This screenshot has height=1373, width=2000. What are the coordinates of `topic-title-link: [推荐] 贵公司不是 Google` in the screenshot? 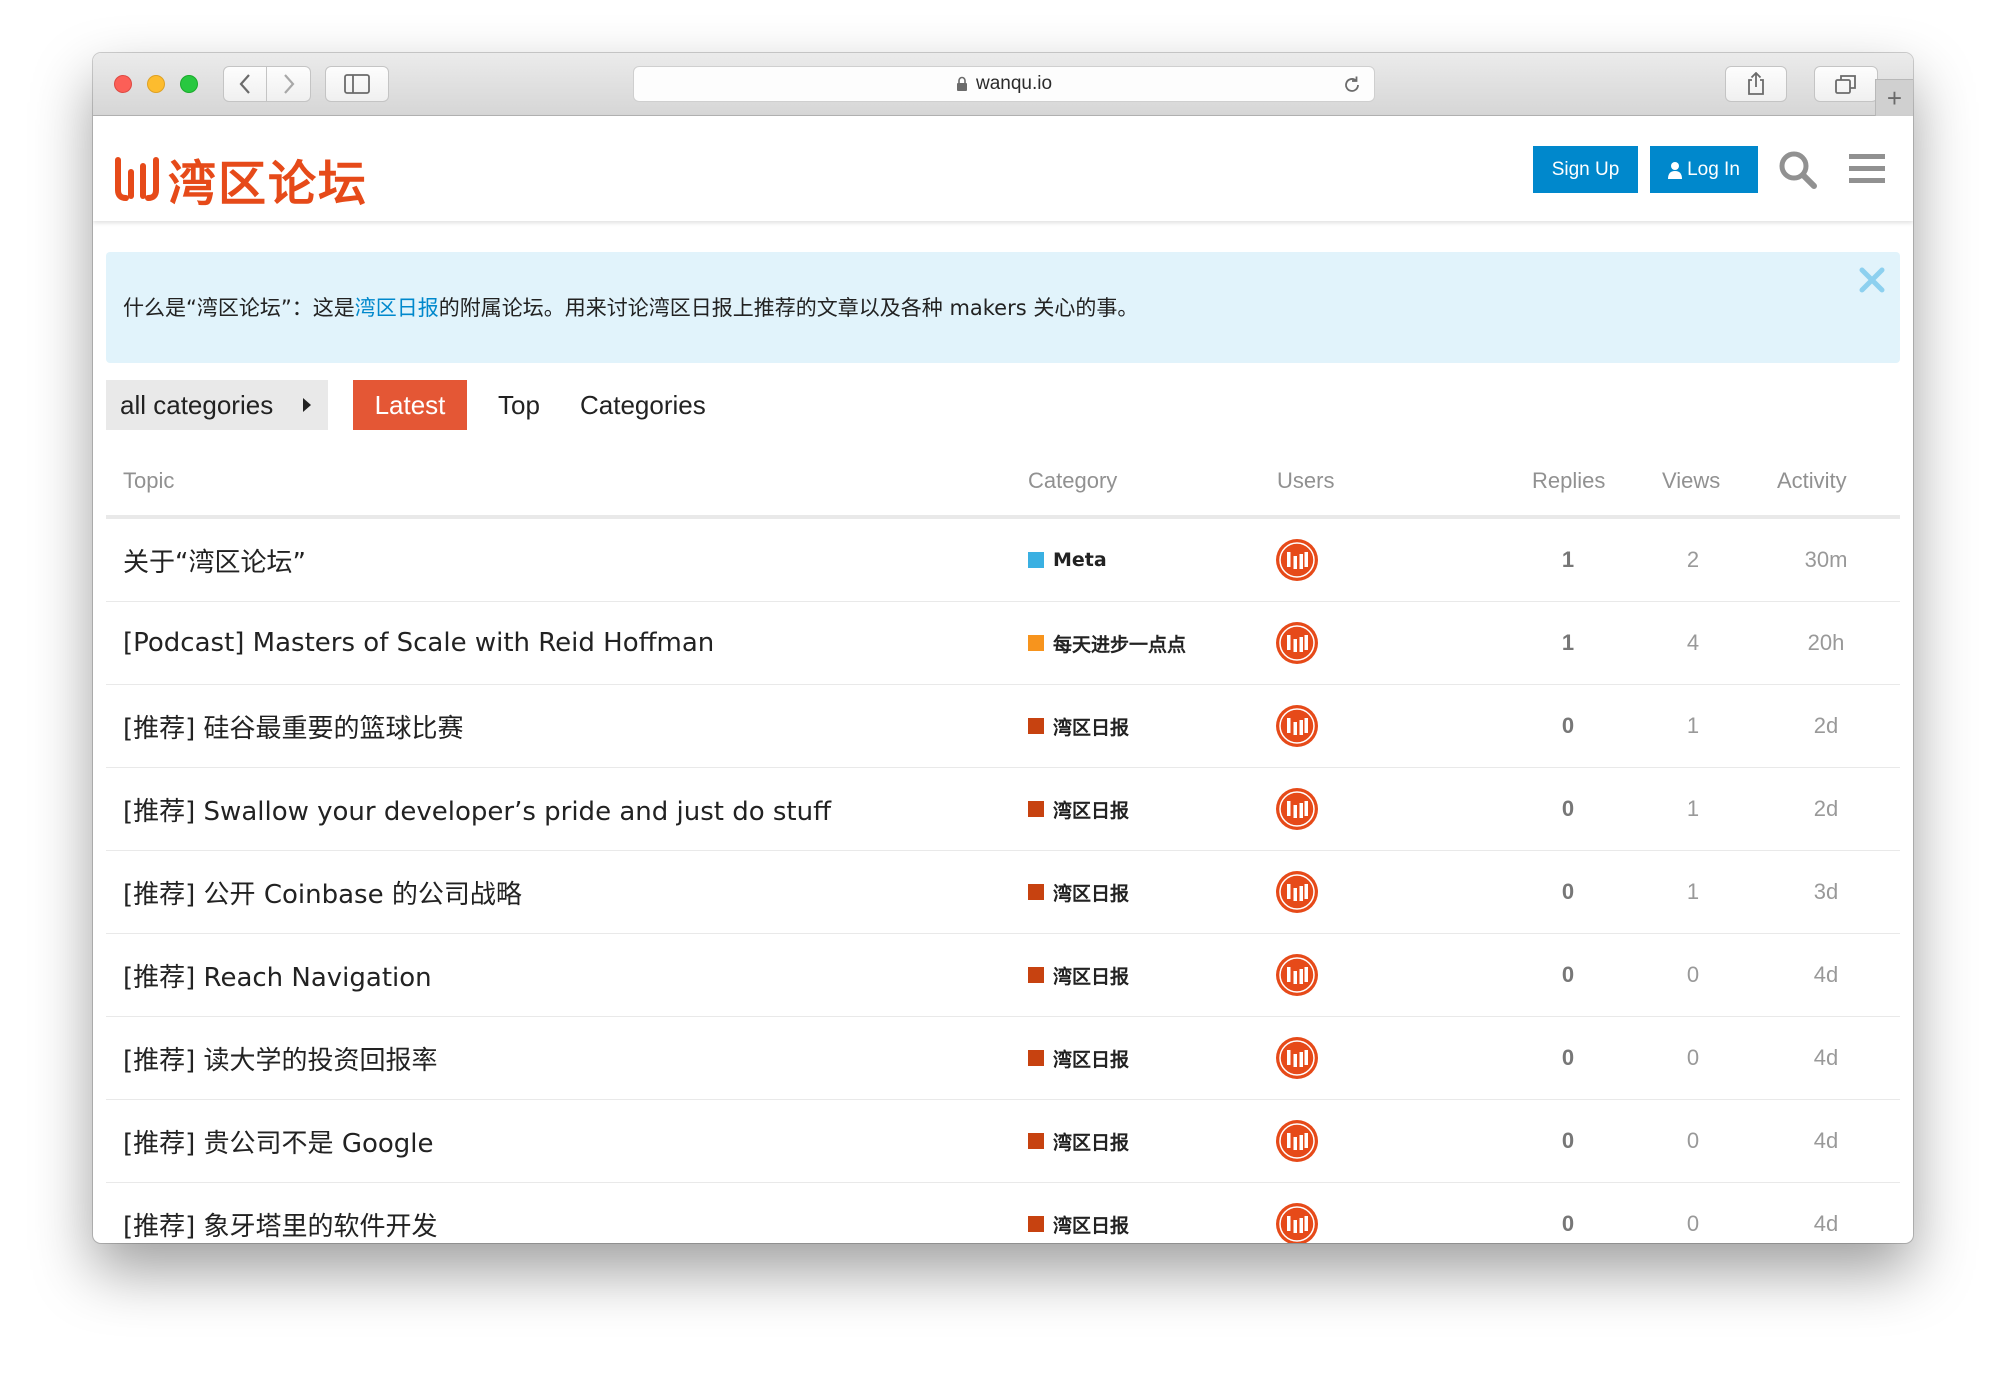 It's located at (278, 1141).